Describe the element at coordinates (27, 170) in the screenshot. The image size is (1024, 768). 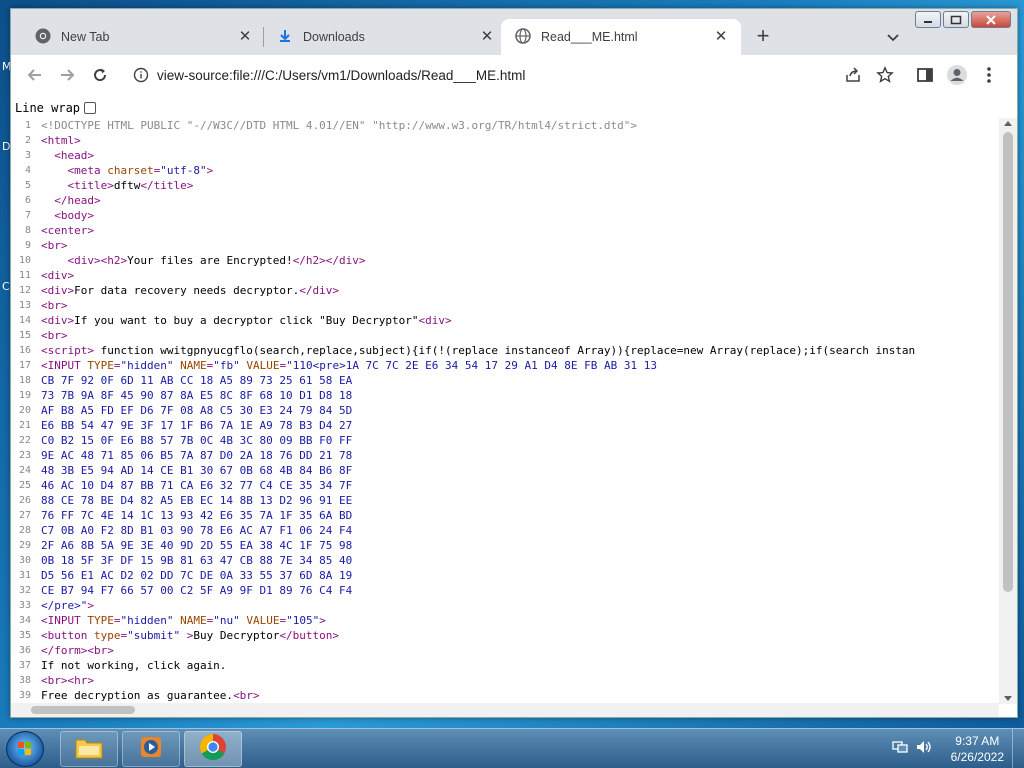
I see `line-number: 4` at that location.